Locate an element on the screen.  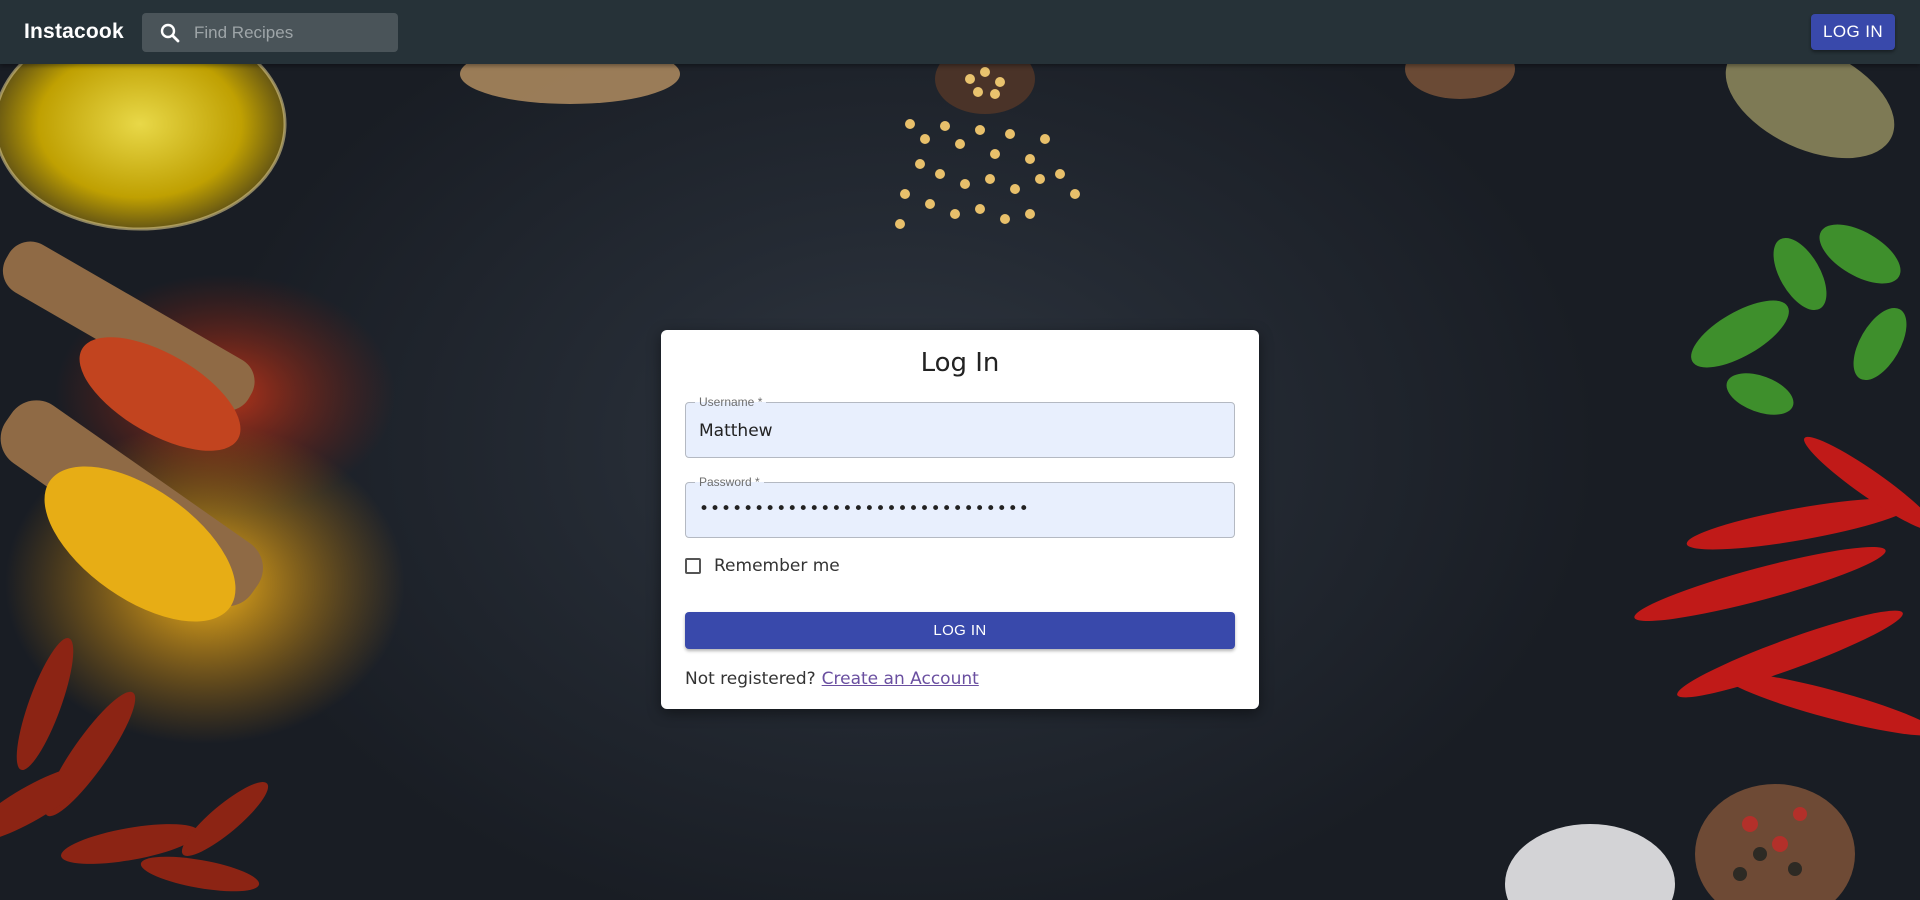
app-bar: Instacook LOG IN is located at coordinates (960, 32).